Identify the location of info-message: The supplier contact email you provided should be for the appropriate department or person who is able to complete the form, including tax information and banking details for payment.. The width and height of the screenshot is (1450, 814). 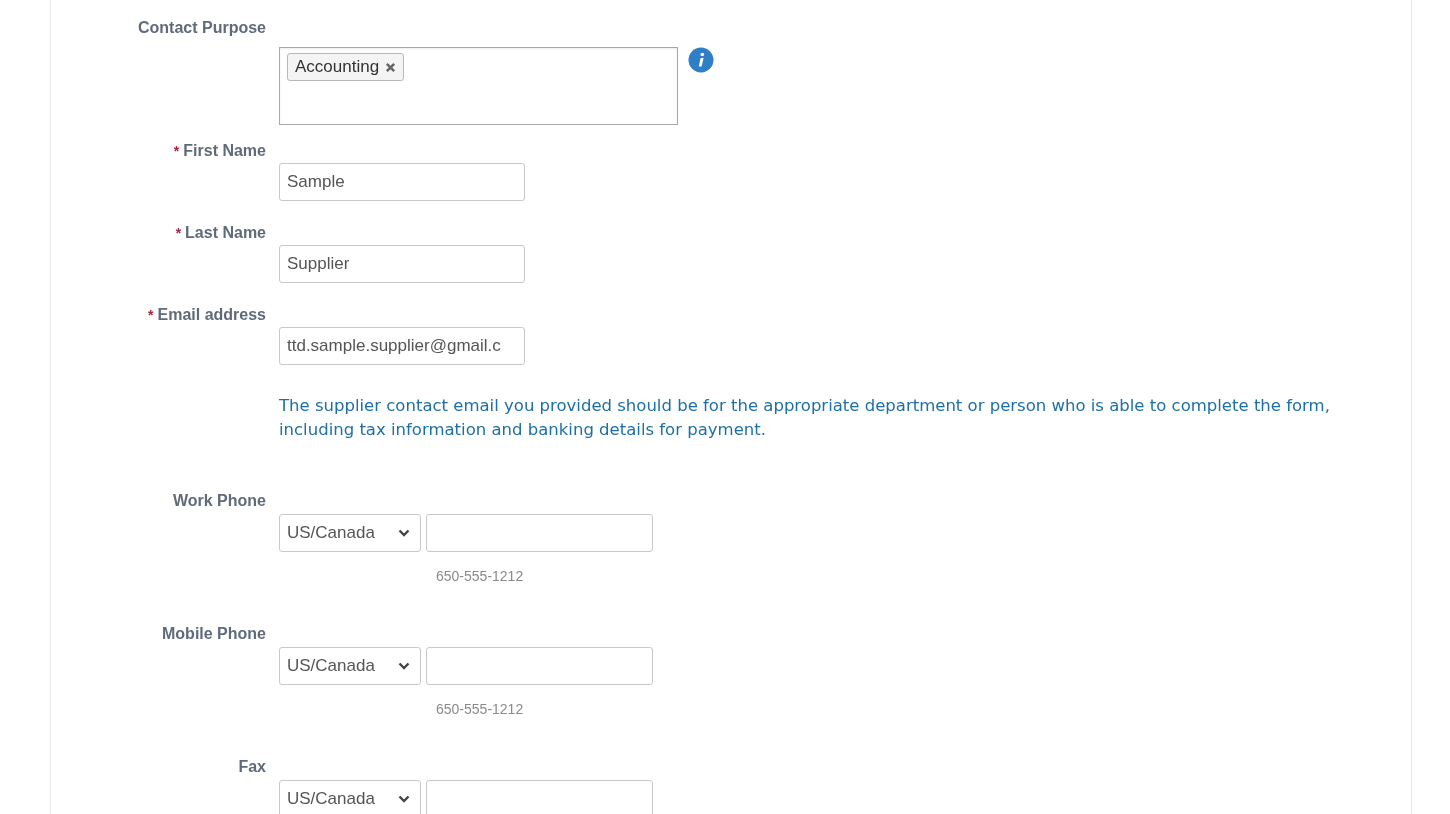
(805, 418).